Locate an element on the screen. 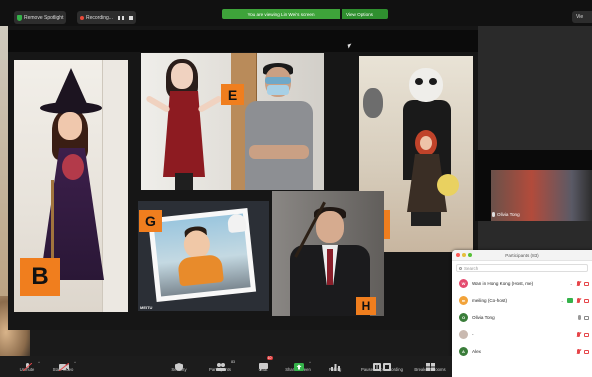  start-video-button: Start Video ^ is located at coordinates (63, 367).